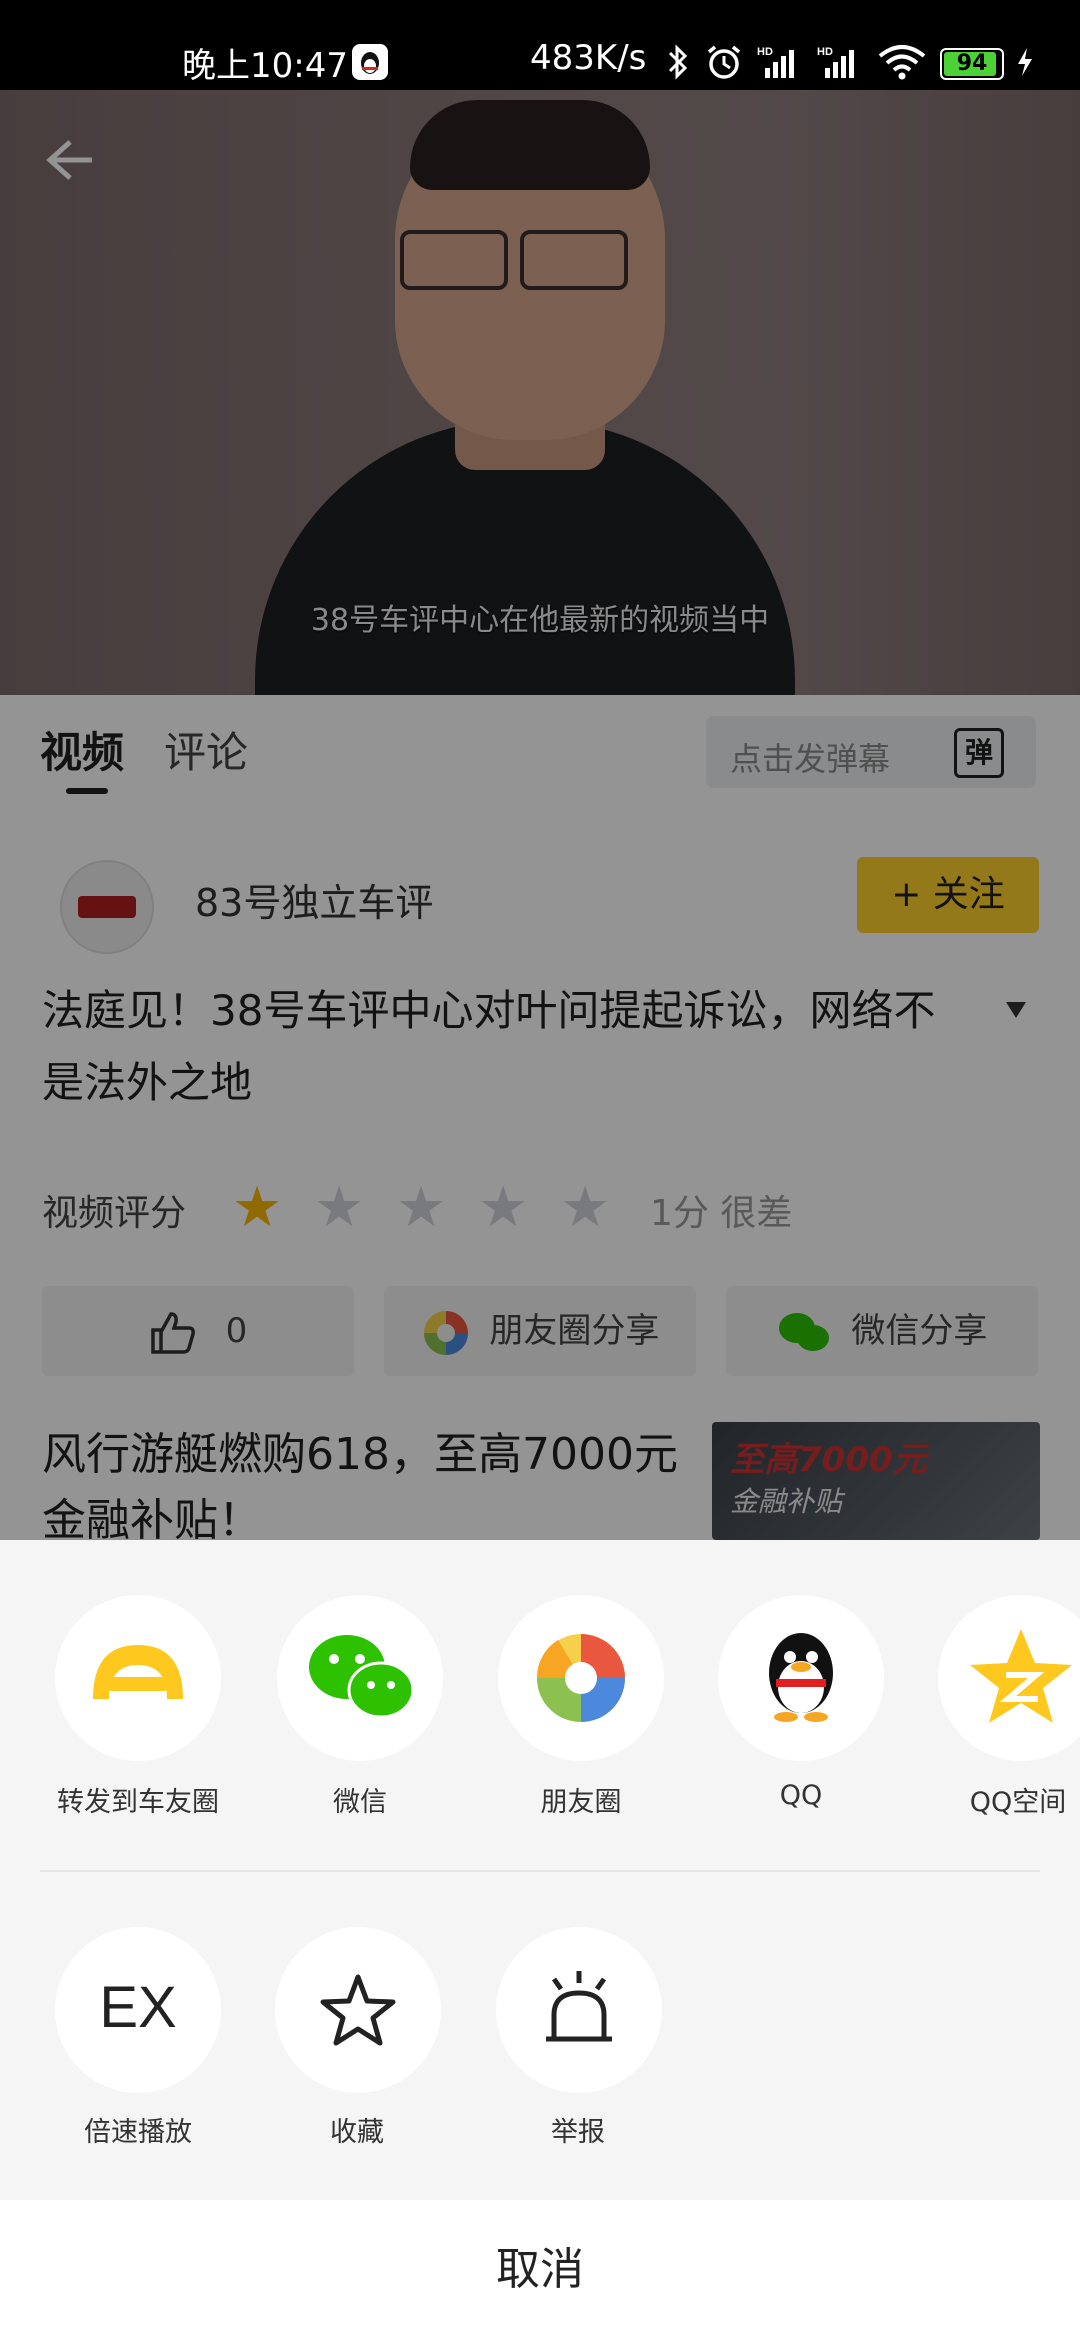  Describe the element at coordinates (579, 2006) in the screenshot. I see `alarm-report-icon` at that location.